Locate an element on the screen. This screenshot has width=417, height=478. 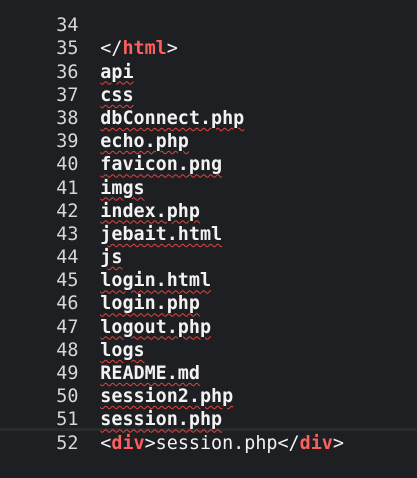
code-line-49: 49 README.md is located at coordinates (208, 361).